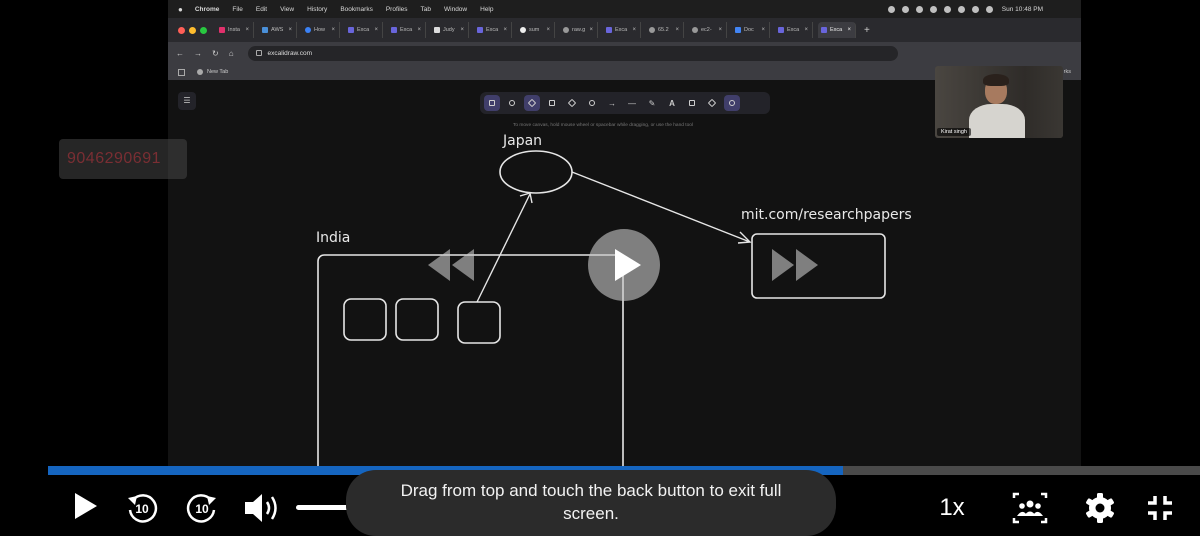  Describe the element at coordinates (989, 9) in the screenshot. I see `battery-icon` at that location.